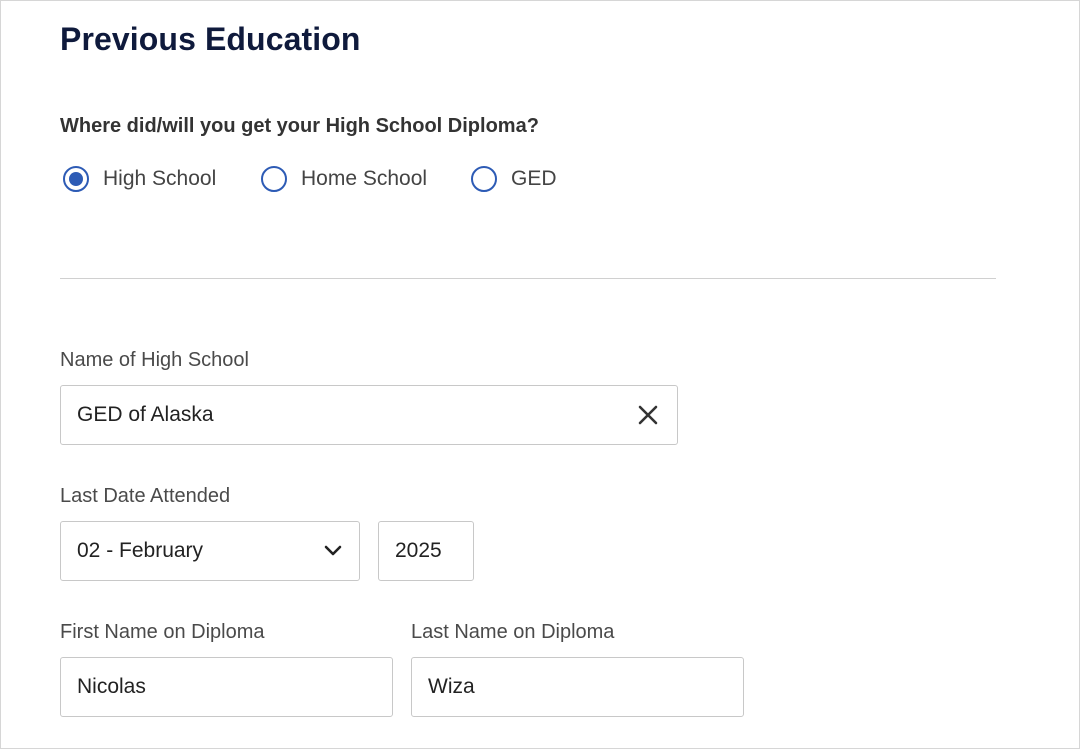 The height and width of the screenshot is (749, 1080). I want to click on radio-dot, so click(76, 179).